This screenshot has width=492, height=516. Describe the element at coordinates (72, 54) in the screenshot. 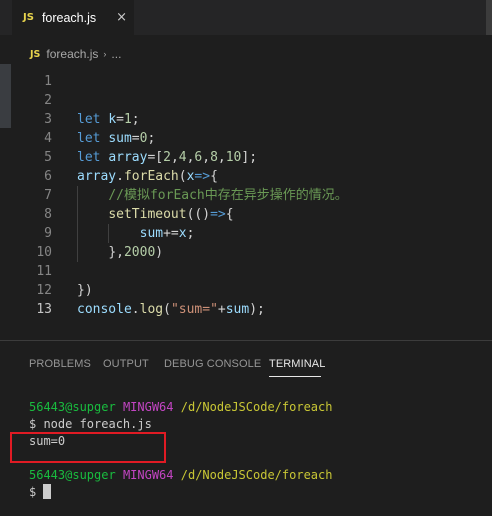

I see `breadcrumb-file: foreach.js` at that location.